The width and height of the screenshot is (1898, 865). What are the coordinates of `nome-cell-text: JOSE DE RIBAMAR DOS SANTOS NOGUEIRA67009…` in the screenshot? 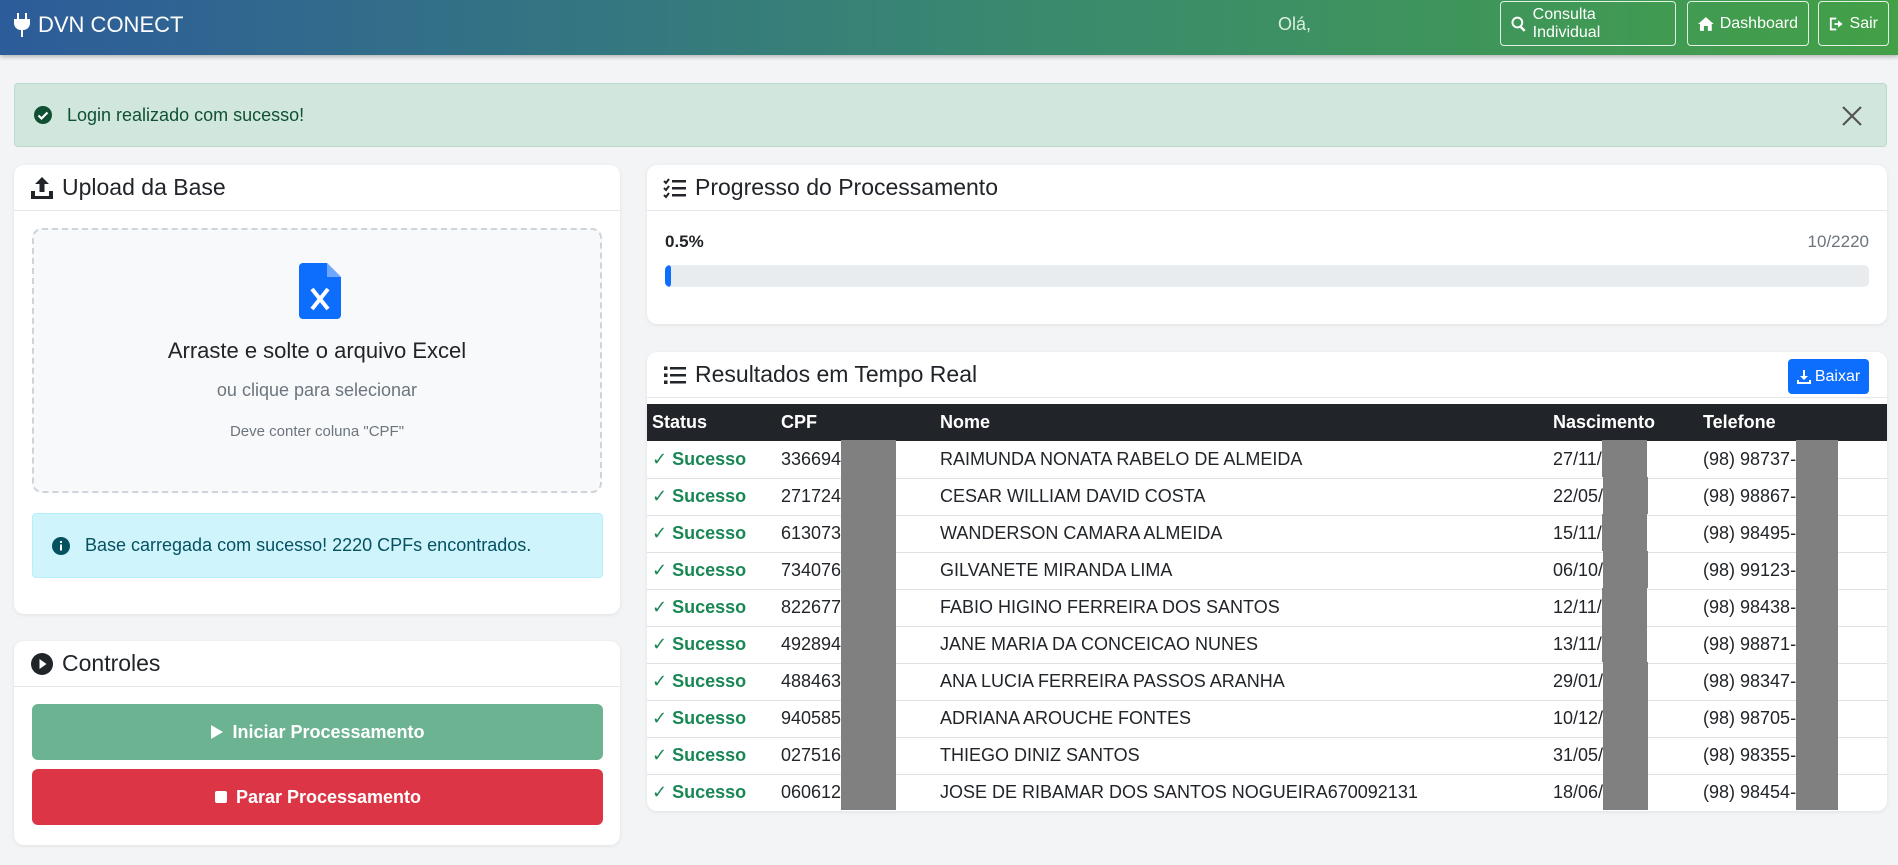 It's located at (1179, 792).